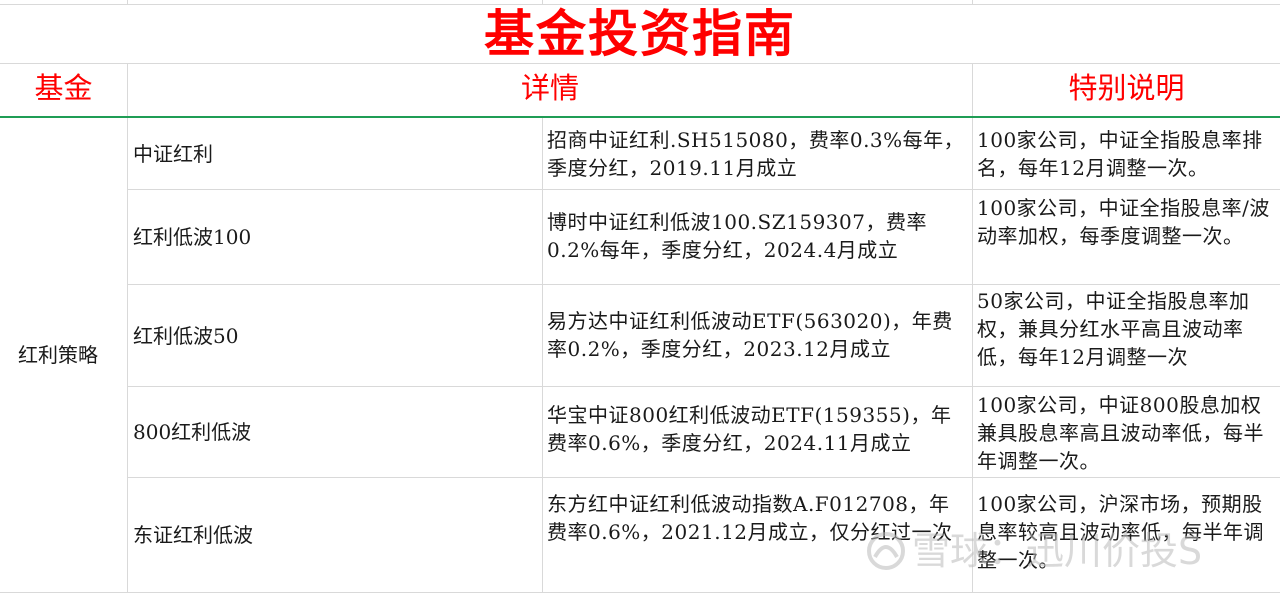 Image resolution: width=1280 pixels, height=593 pixels. I want to click on fund-name-cell: 800红利低波, so click(335, 432).